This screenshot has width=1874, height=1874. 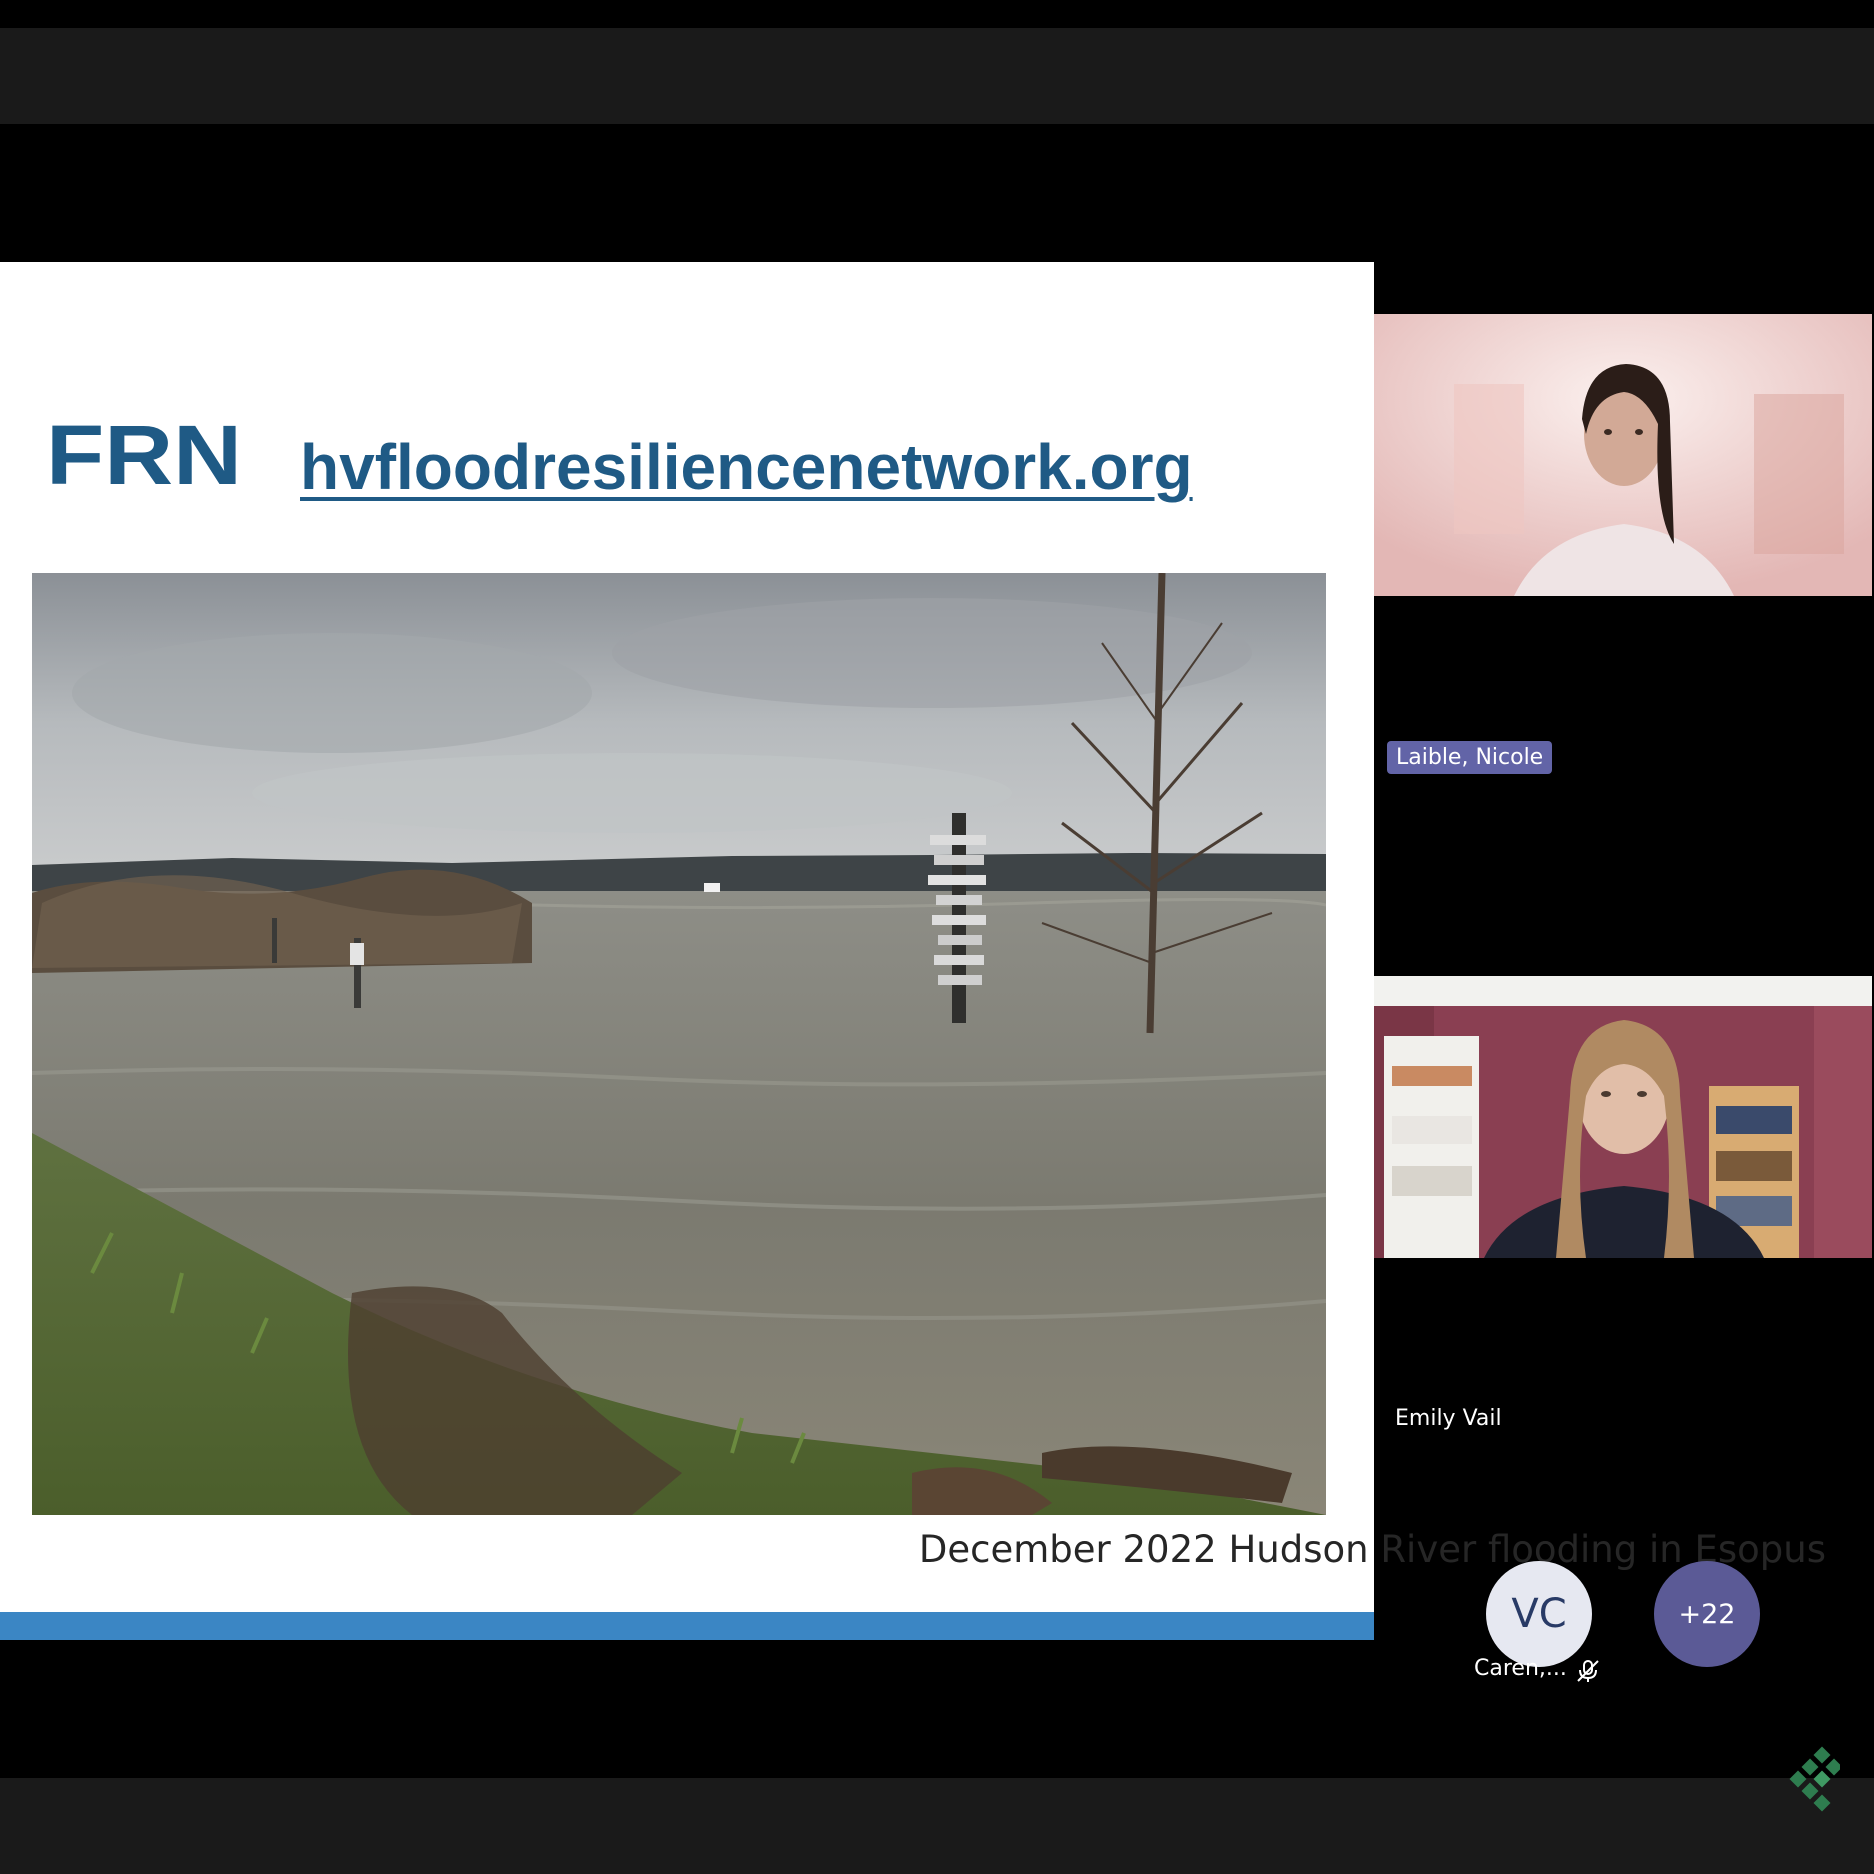 What do you see at coordinates (1470, 757) in the screenshot?
I see `participant-name-tag: Laible, Nicole` at bounding box center [1470, 757].